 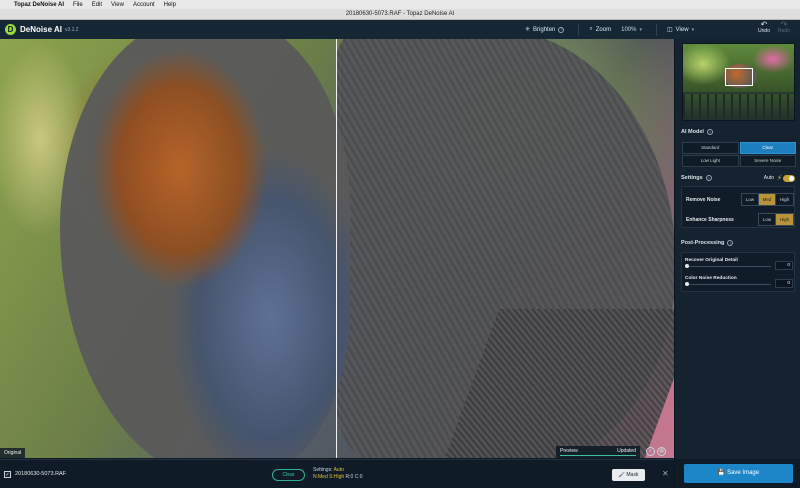 I want to click on view-control: ◫ View ▾, so click(x=680, y=30).